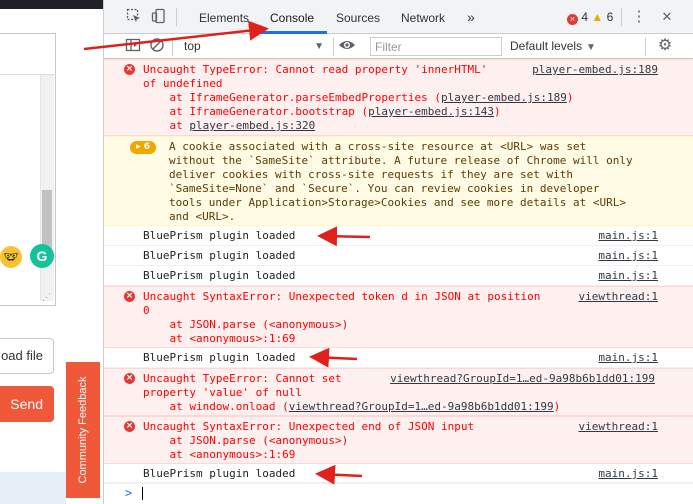 This screenshot has width=693, height=504. Describe the element at coordinates (224, 17) in the screenshot. I see `tab-elements: Elements` at that location.